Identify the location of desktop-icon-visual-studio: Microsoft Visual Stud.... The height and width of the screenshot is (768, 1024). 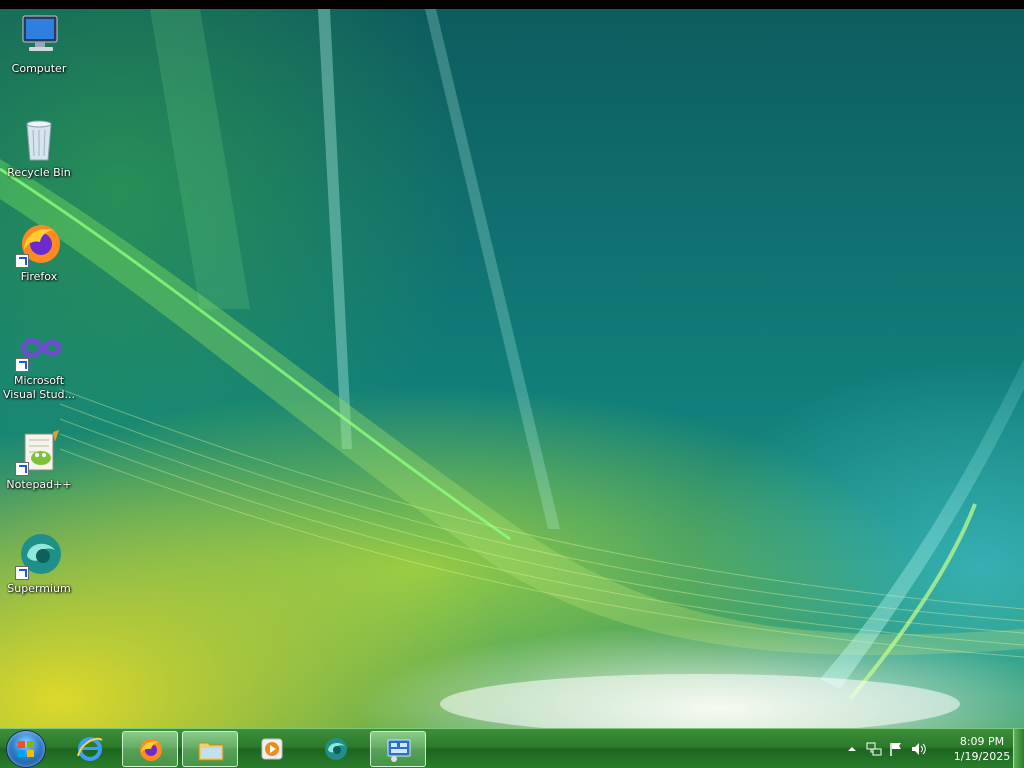
(39, 363).